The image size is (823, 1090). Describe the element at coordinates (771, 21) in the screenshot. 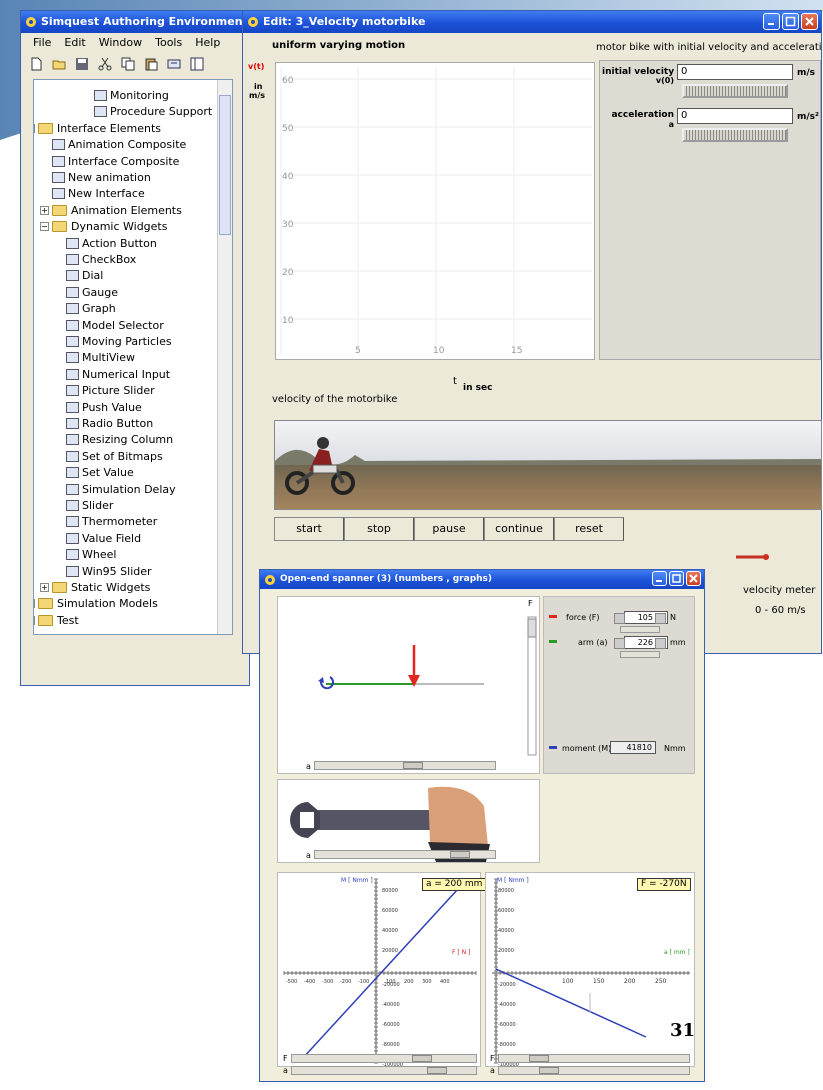

I see `minimize-button` at that location.